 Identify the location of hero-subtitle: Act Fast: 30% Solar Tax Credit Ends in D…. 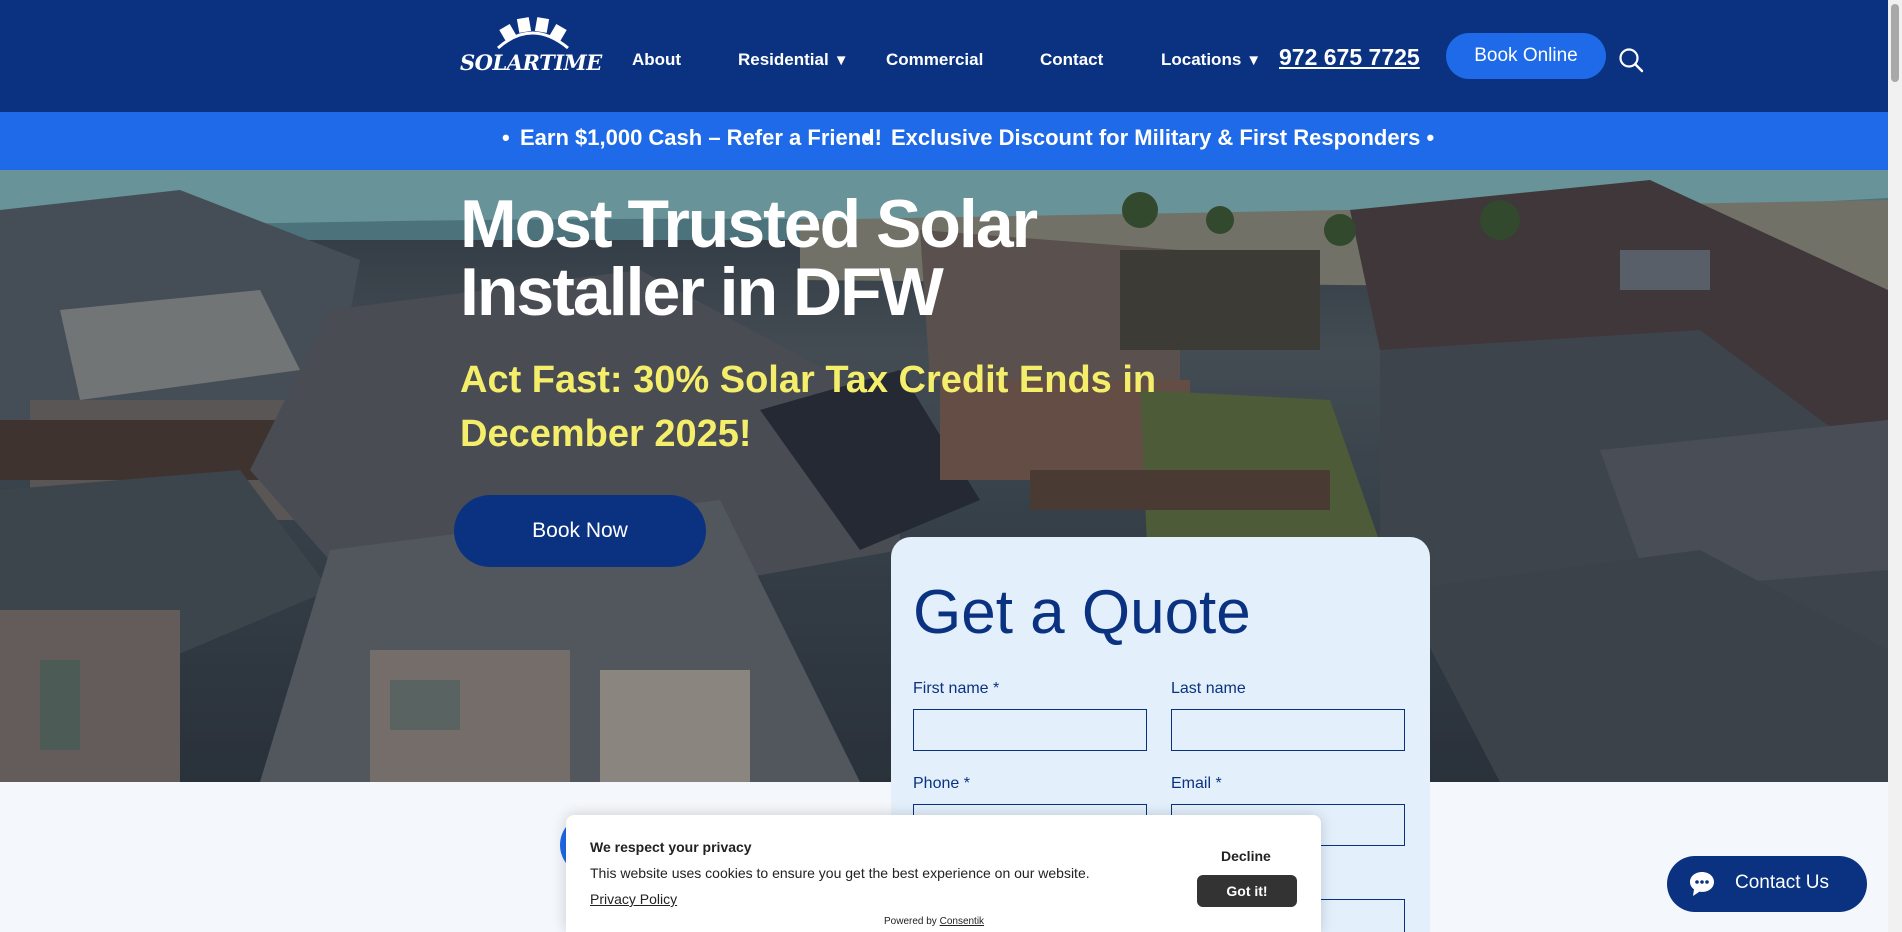
(810, 407).